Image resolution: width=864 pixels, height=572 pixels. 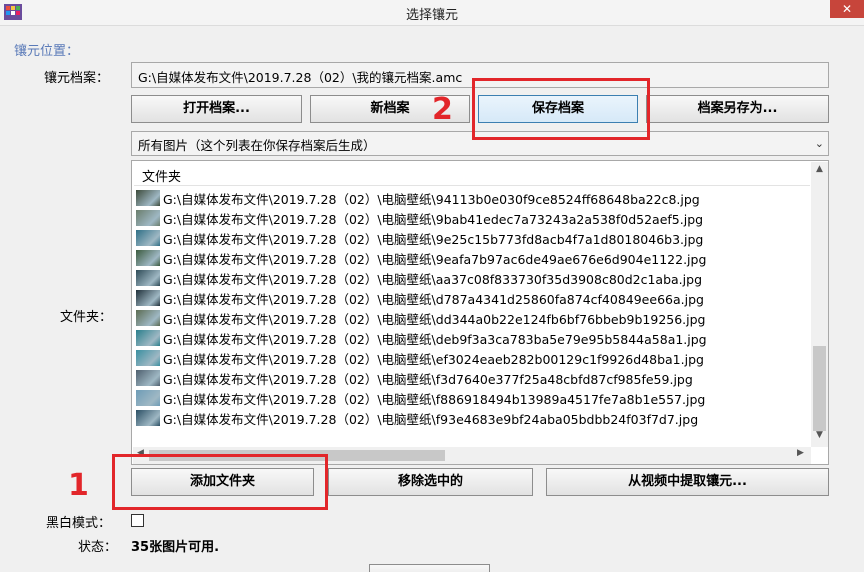 I want to click on annotation-number-2: 2, so click(x=442, y=109).